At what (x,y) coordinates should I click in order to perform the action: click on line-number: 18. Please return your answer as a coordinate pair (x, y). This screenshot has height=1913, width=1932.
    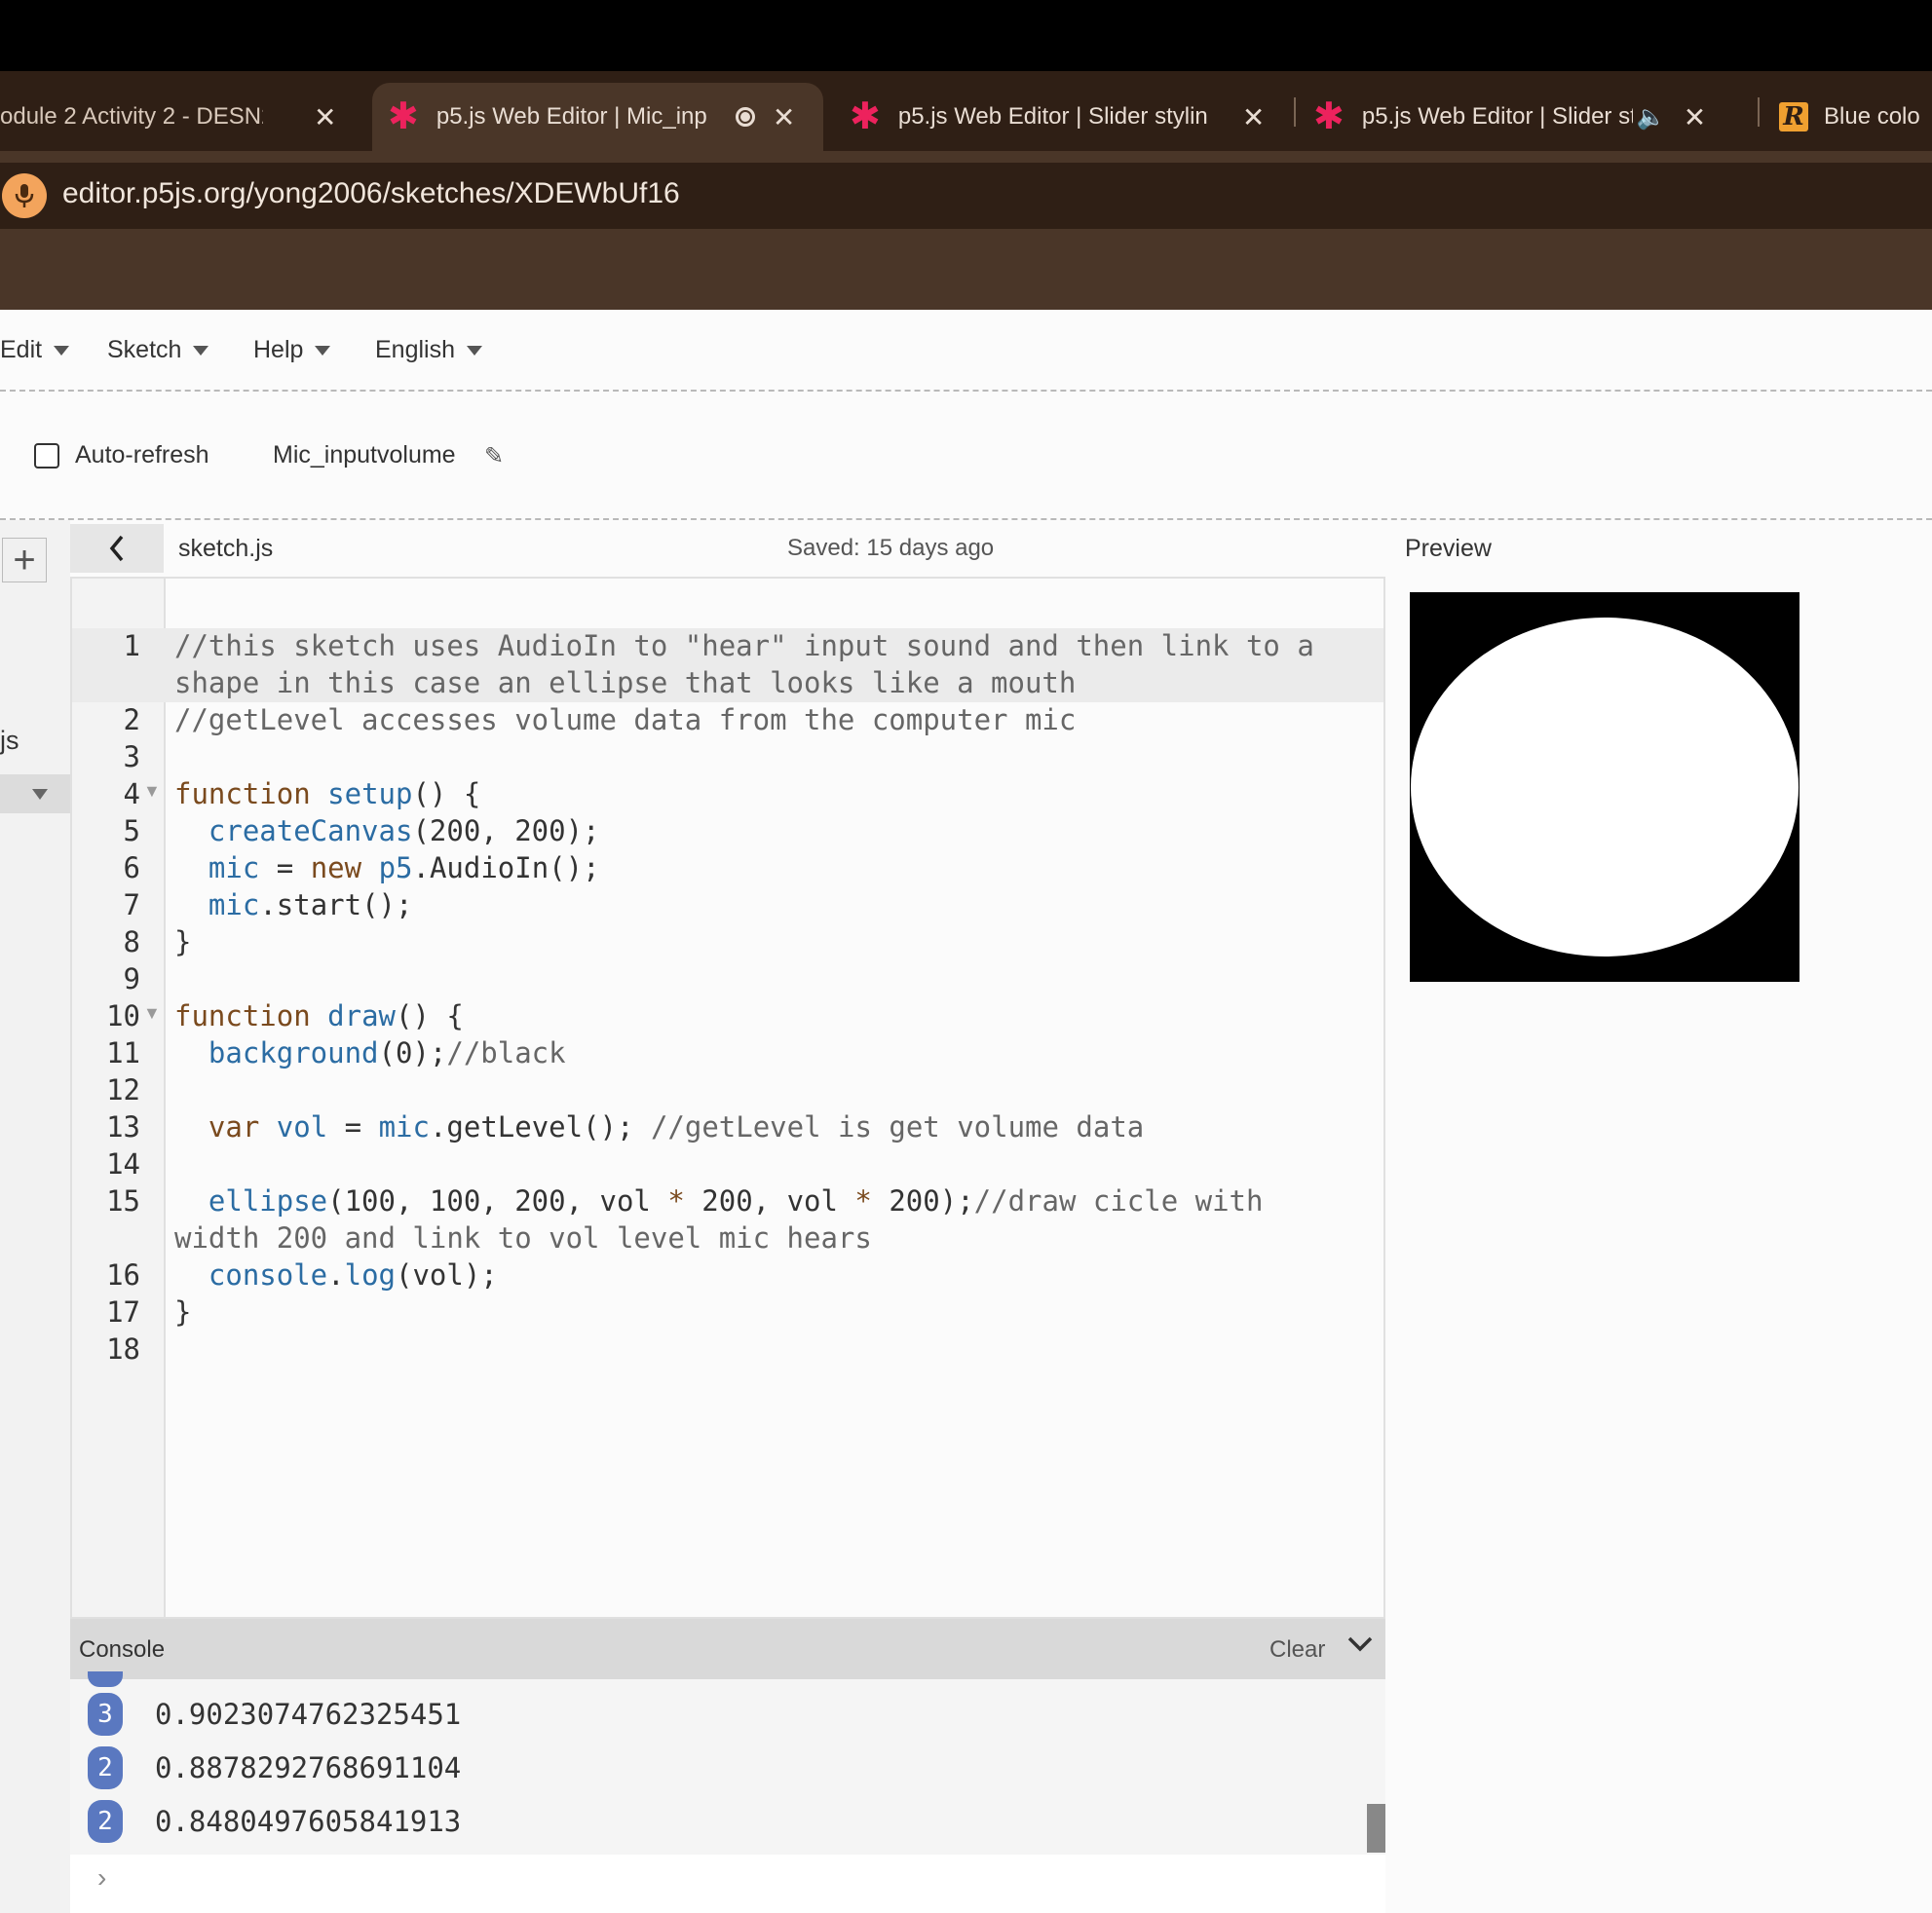
    Looking at the image, I should click on (123, 1349).